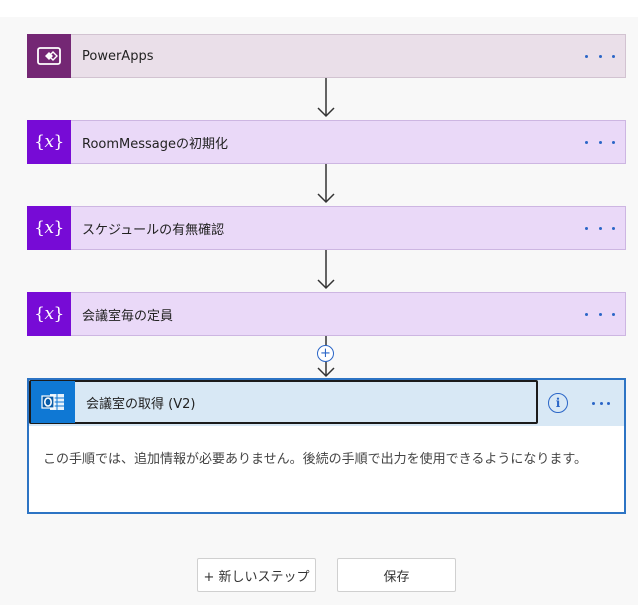 Image resolution: width=638 pixels, height=605 pixels. What do you see at coordinates (558, 403) in the screenshot?
I see `info-icon: i` at bounding box center [558, 403].